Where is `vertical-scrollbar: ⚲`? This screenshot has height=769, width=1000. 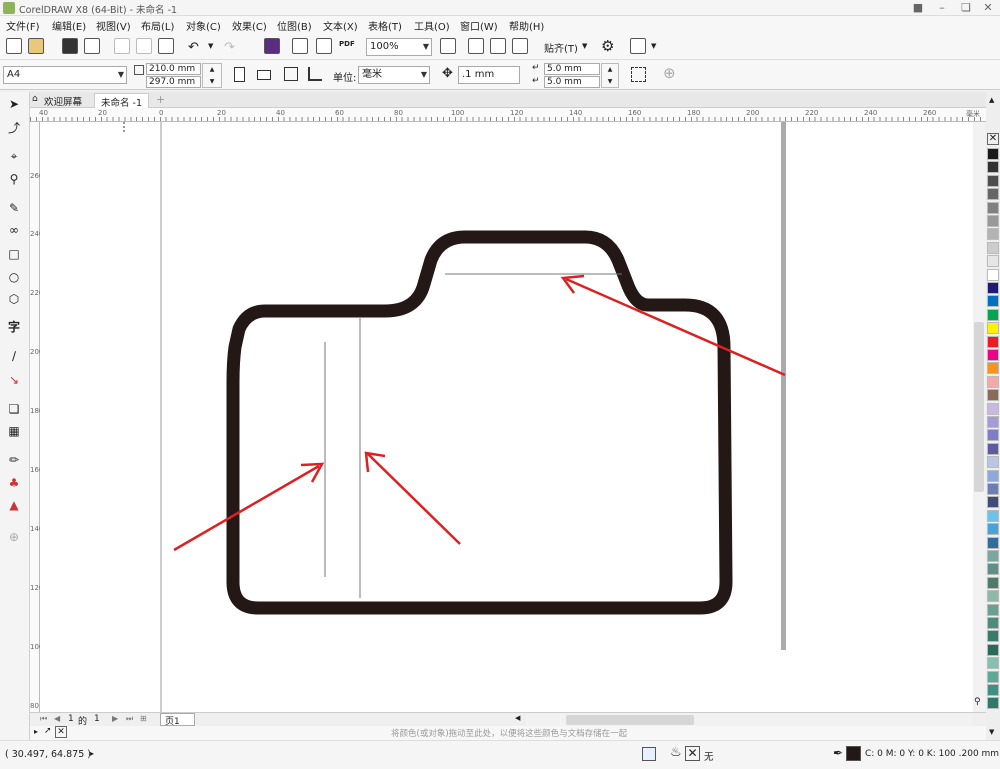 vertical-scrollbar: ⚲ is located at coordinates (979, 417).